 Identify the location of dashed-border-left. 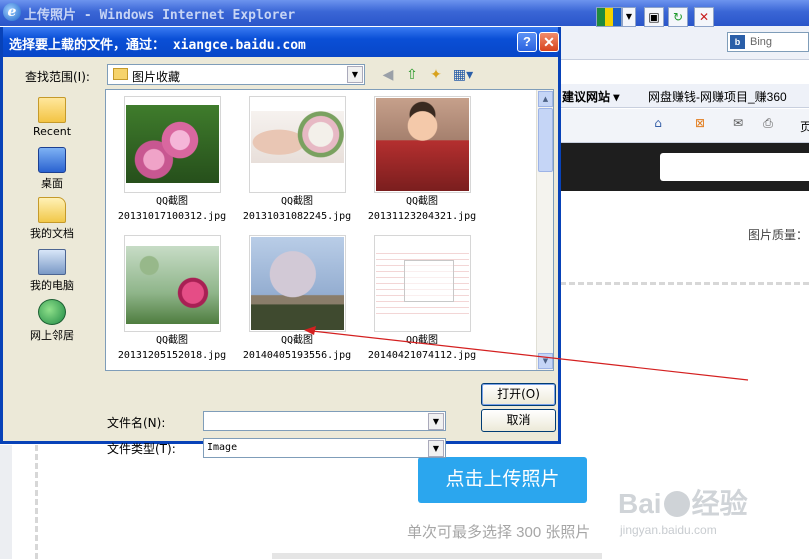
(36, 502).